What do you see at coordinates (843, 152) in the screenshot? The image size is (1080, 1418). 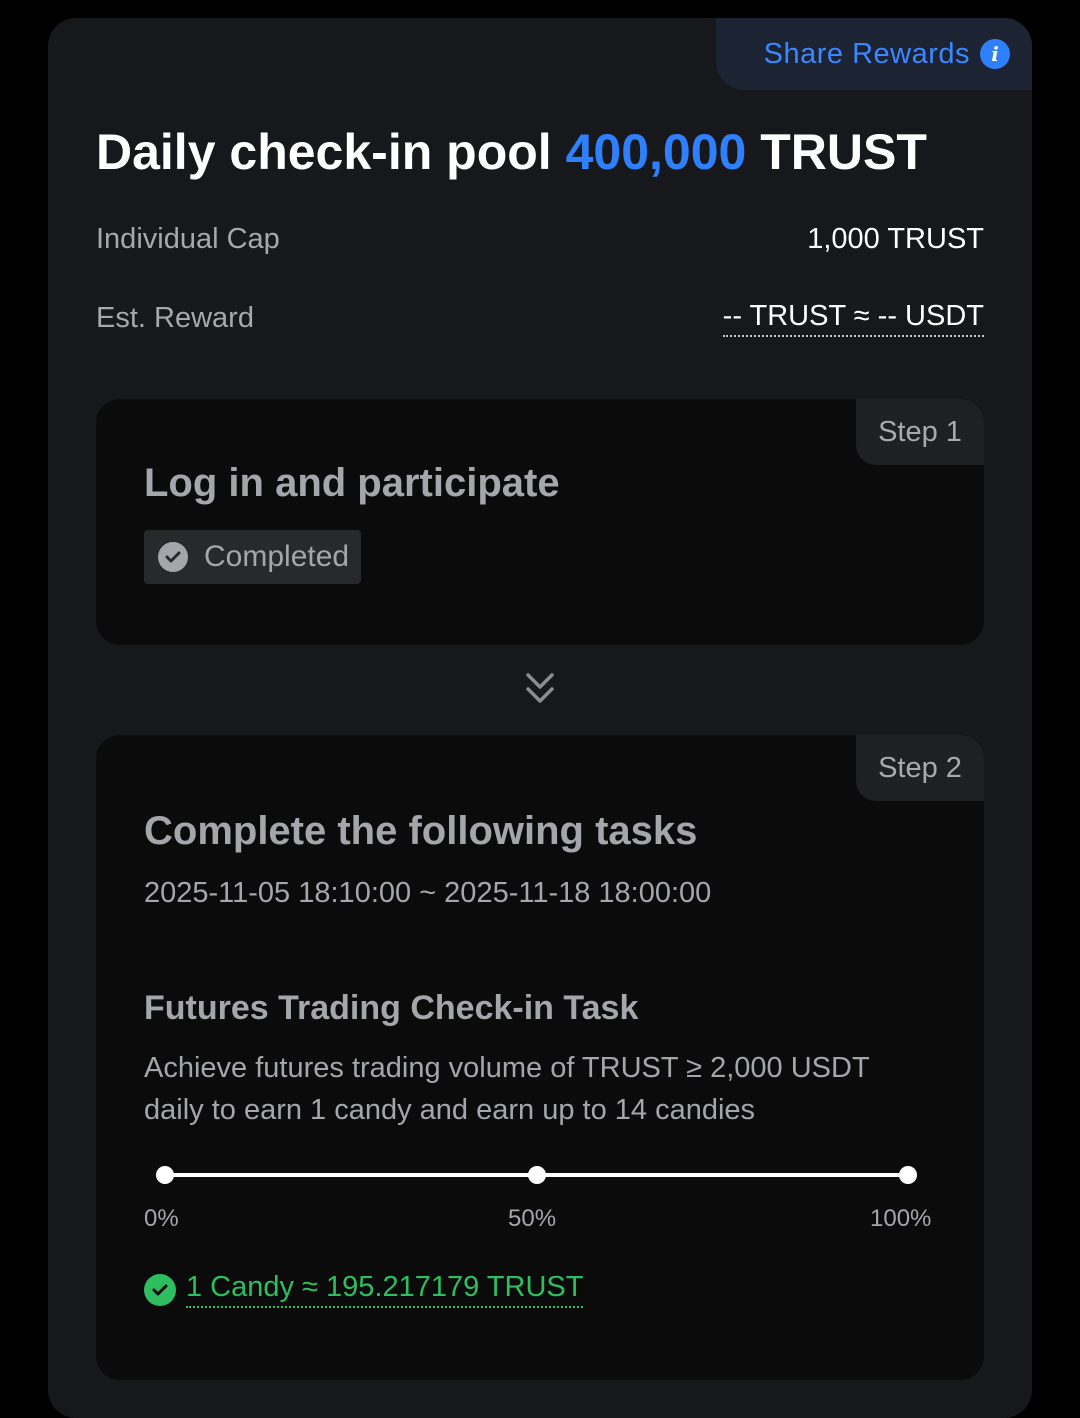 I see `pool-token: TRUST` at bounding box center [843, 152].